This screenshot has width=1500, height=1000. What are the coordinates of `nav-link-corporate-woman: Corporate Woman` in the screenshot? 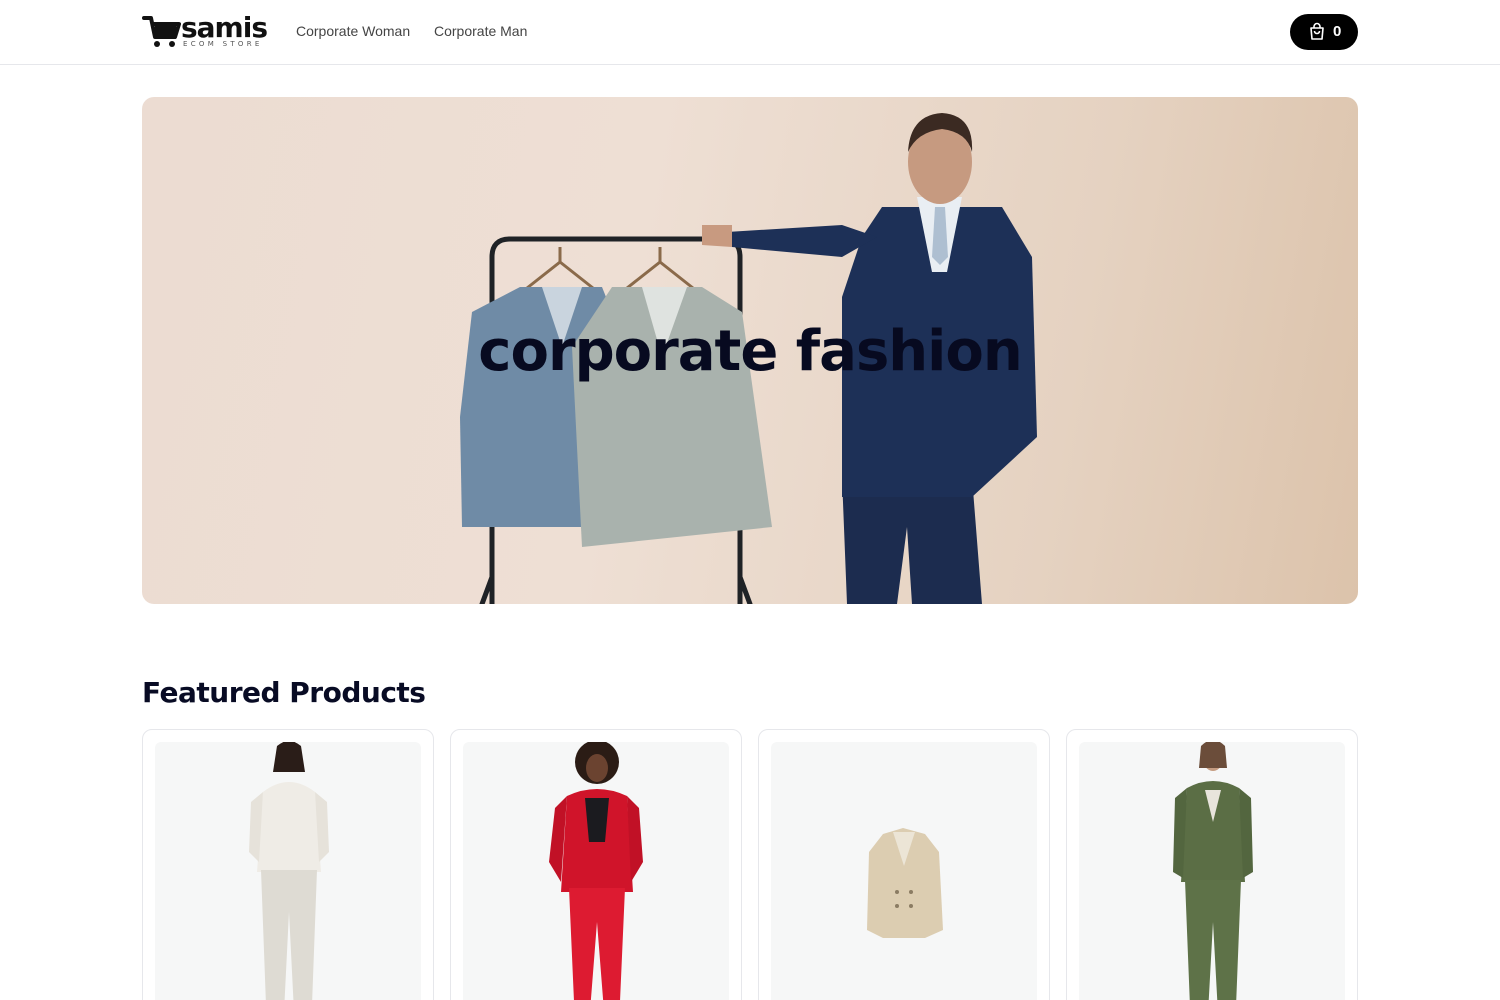 It's located at (353, 31).